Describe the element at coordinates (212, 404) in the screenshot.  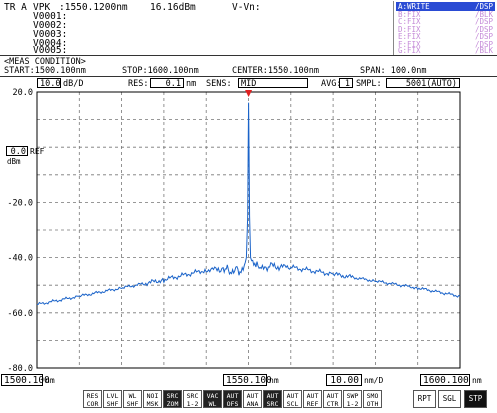
I see `softkey-line-2: WL` at that location.